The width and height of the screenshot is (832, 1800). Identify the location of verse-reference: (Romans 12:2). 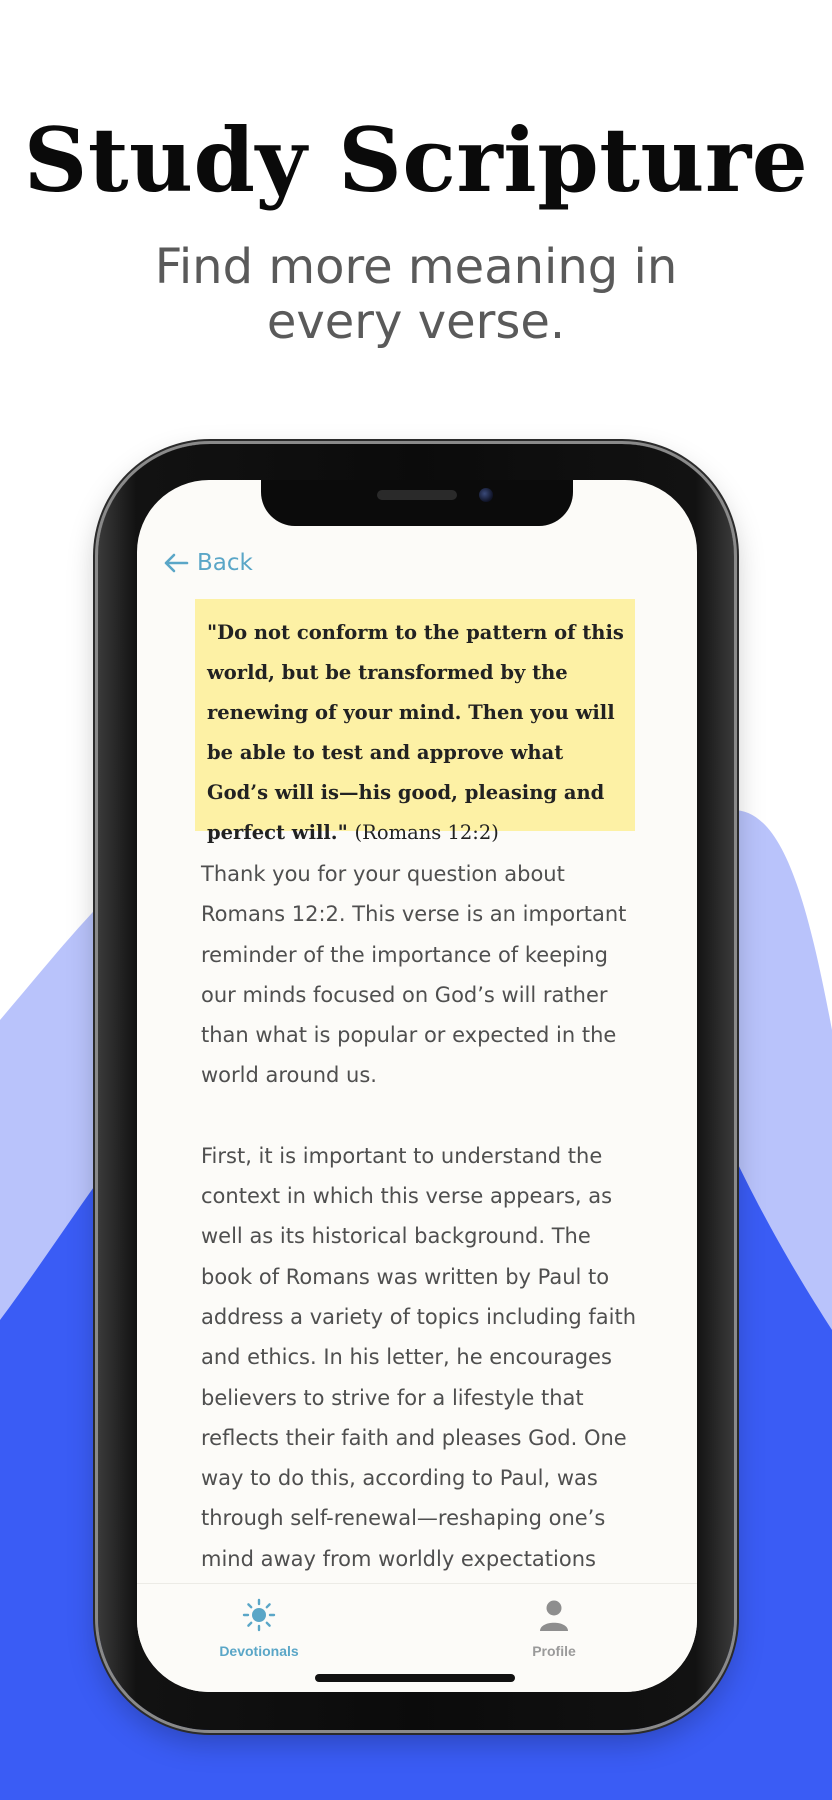
(426, 832).